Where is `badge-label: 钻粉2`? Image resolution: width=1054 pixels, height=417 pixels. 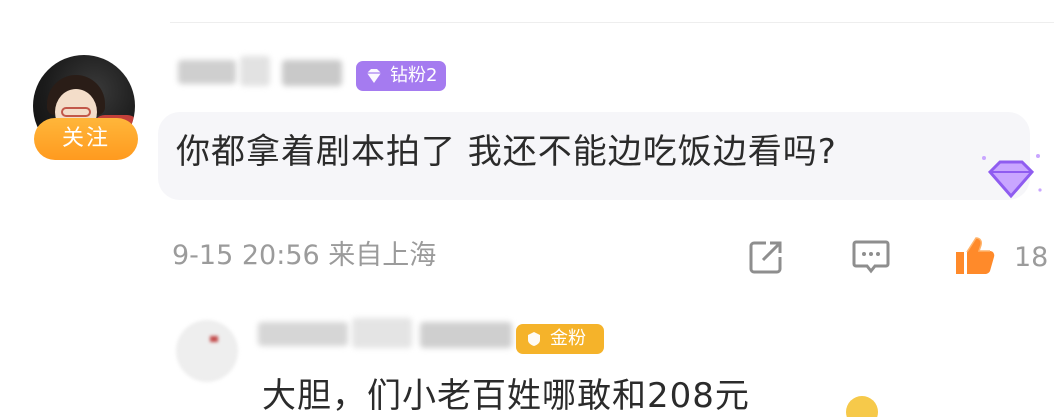
badge-label: 钻粉2 is located at coordinates (414, 75).